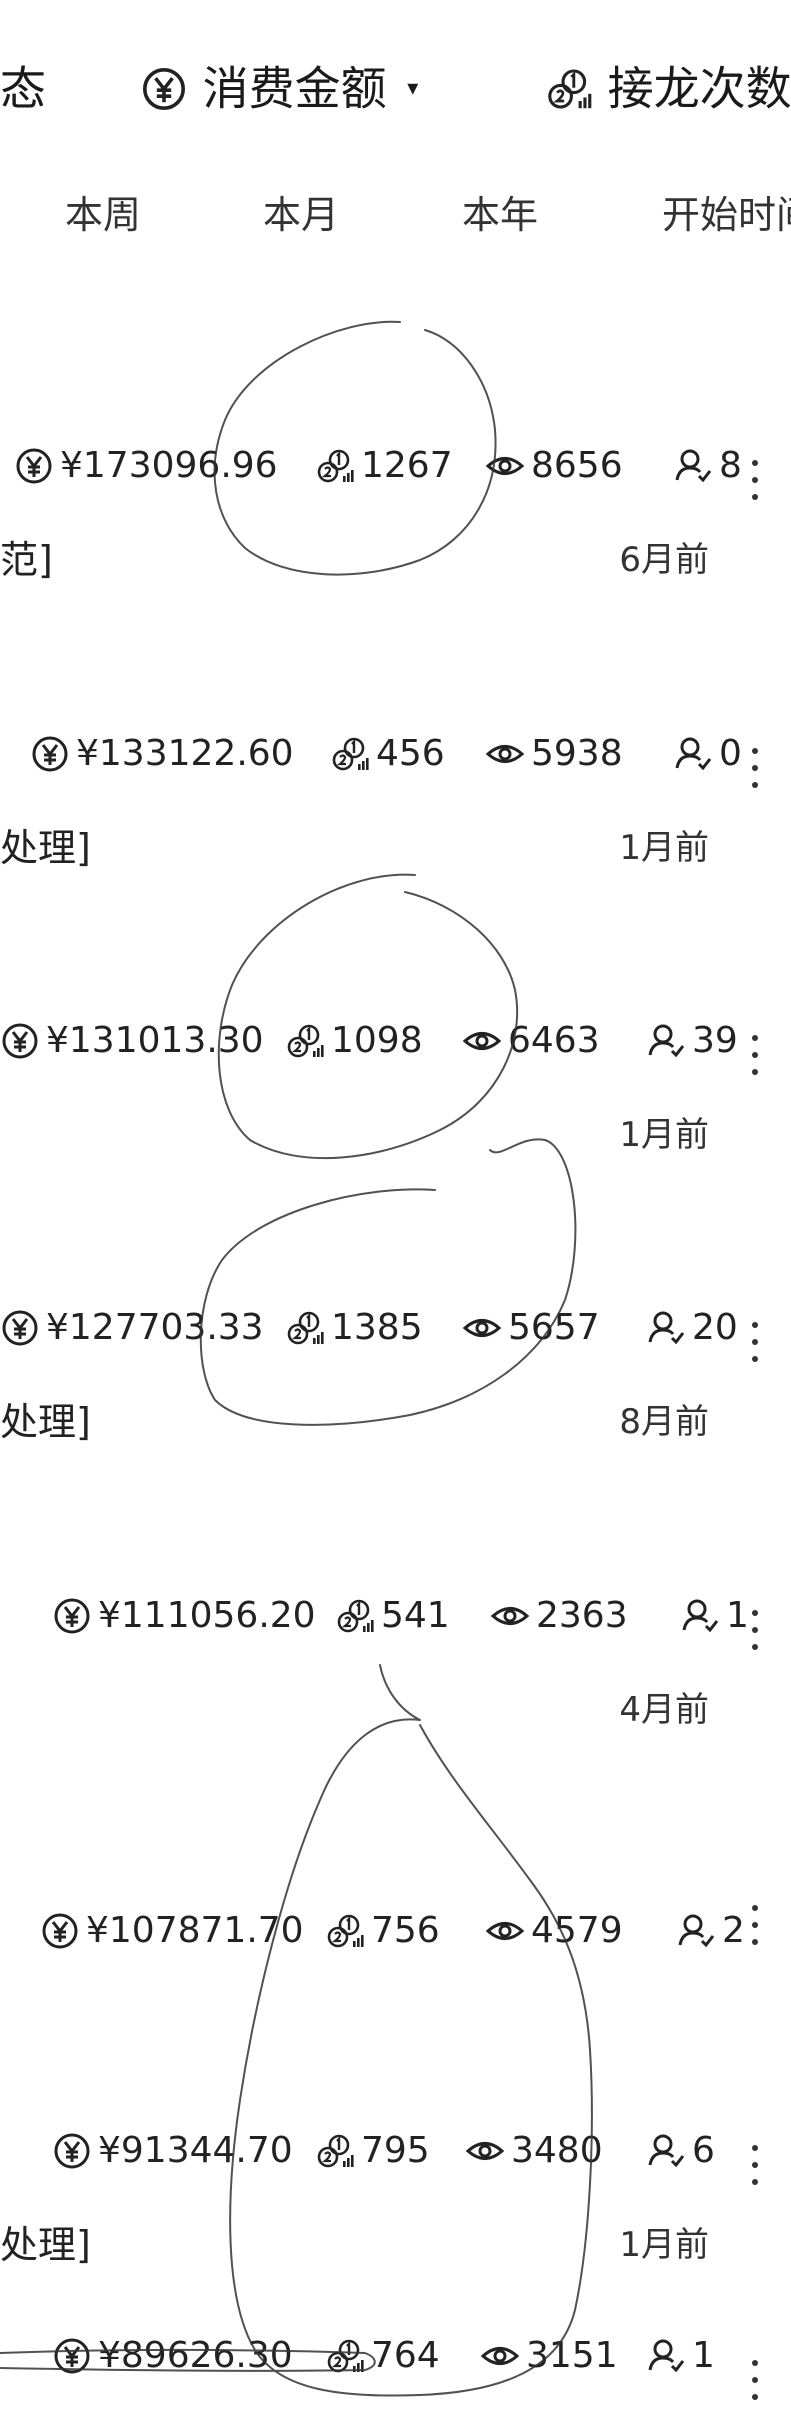  Describe the element at coordinates (354, 1040) in the screenshot. I see `count: 1098` at that location.